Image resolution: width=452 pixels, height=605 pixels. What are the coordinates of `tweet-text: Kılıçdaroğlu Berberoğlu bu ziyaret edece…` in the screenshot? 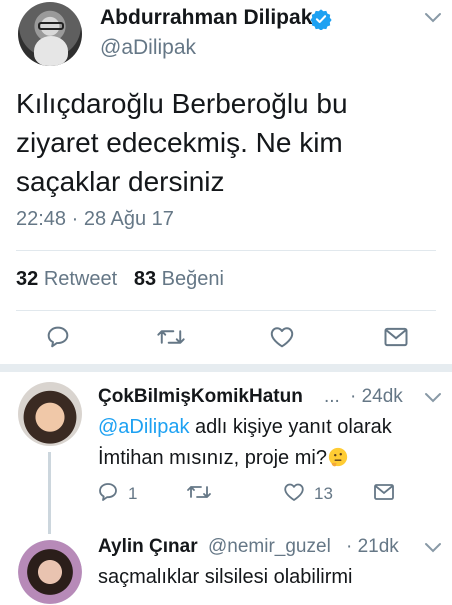 It's located at (182, 142).